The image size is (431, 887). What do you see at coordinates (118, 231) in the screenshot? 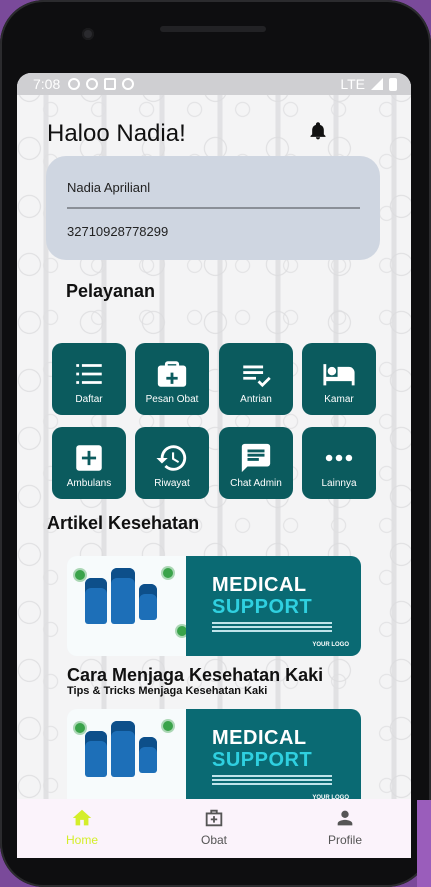
I see `user-id-number: 32710928778299` at bounding box center [118, 231].